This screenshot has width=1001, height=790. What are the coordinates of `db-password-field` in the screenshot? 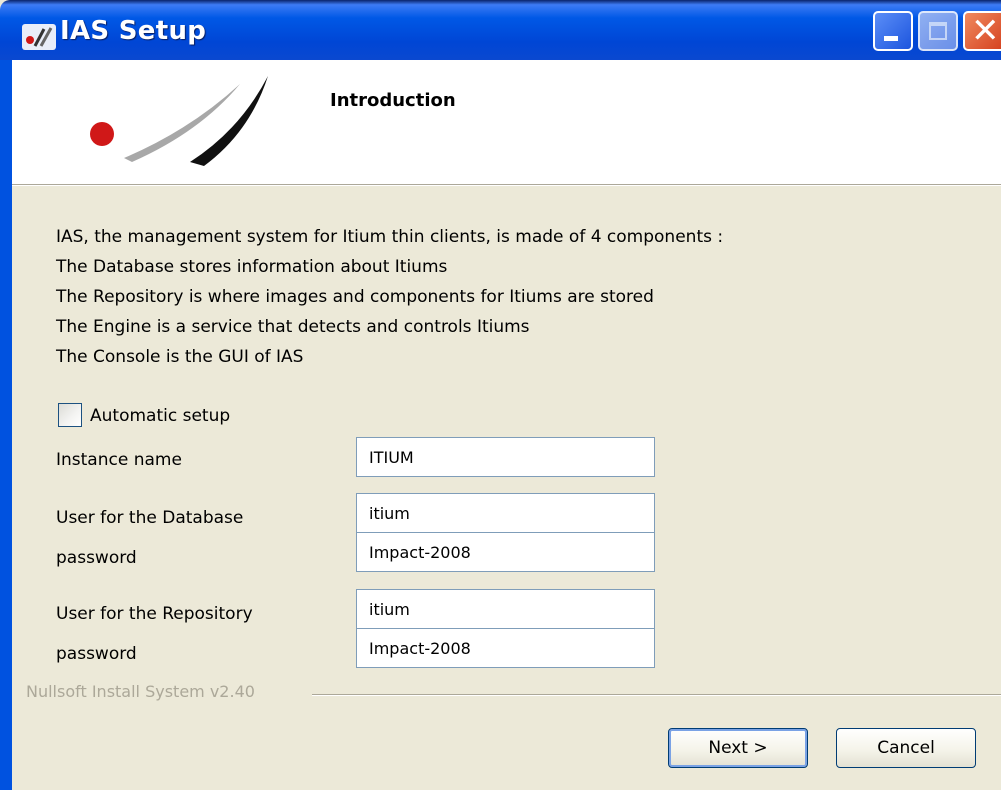 It's located at (505, 552).